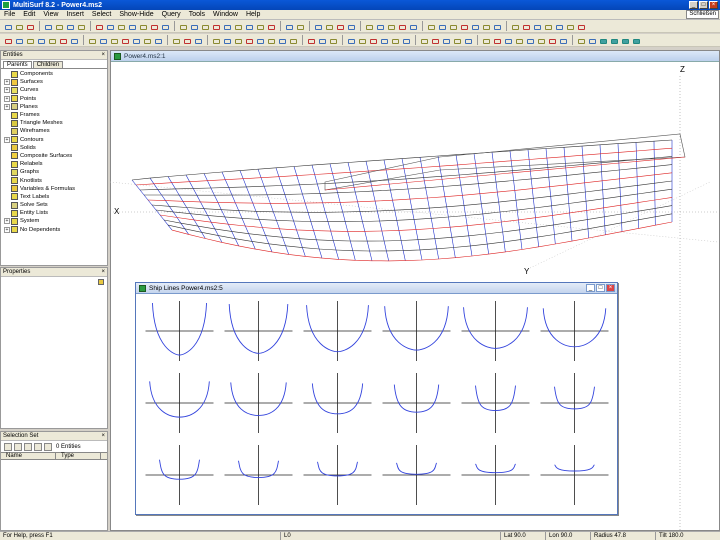 The image size is (720, 540). I want to click on tree-item: Text Labels, so click(54, 197).